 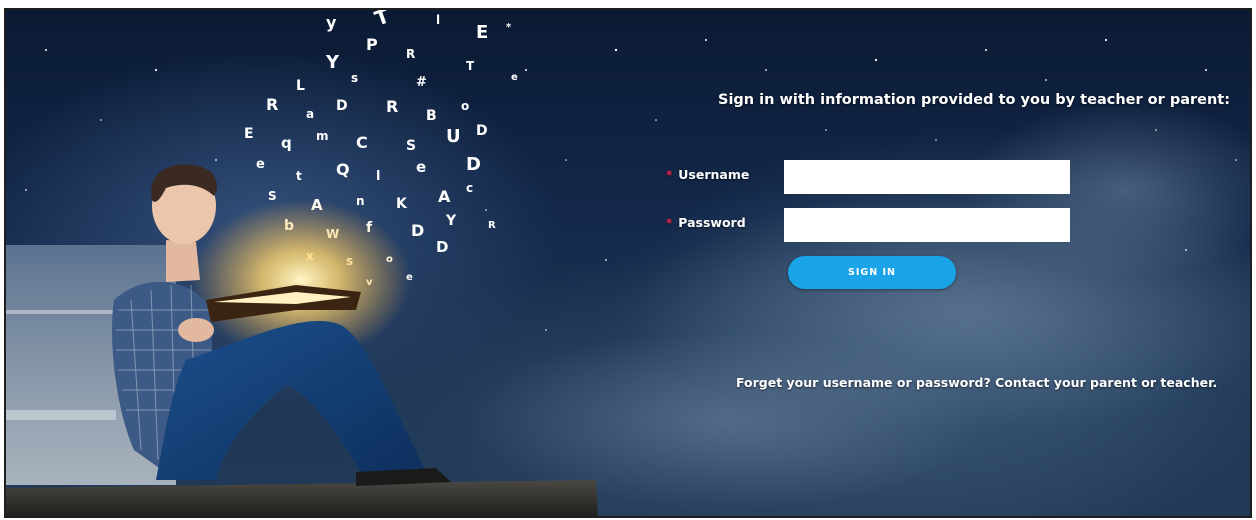 I want to click on password-label: * Password, so click(x=706, y=222).